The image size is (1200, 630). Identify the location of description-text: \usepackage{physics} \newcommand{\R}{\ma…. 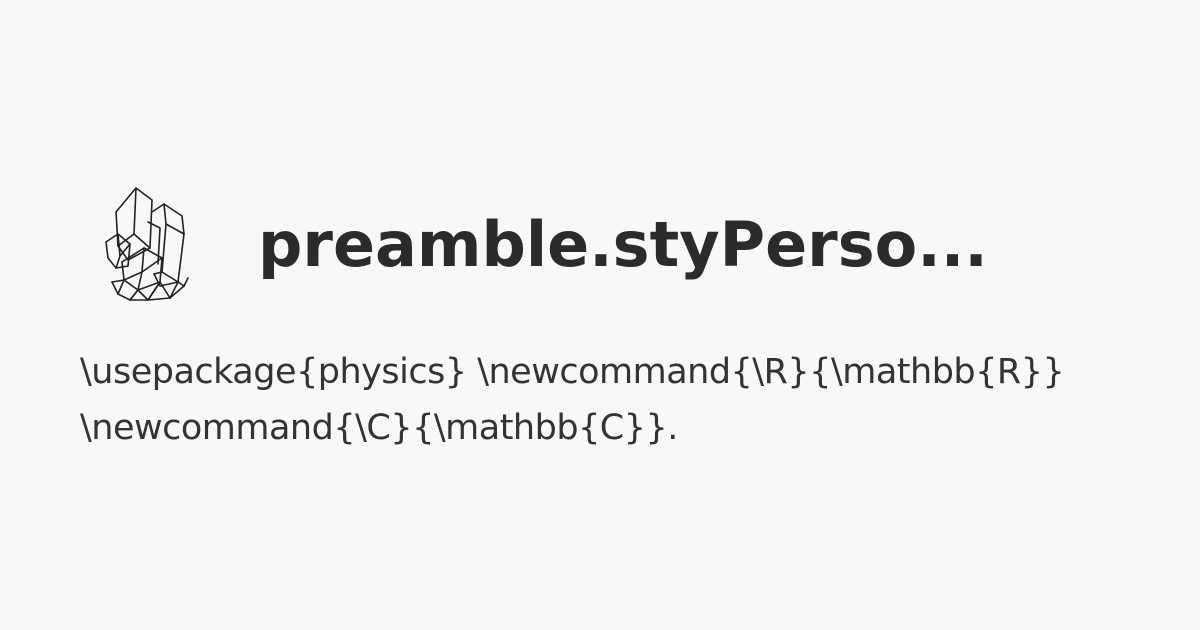
(572, 400).